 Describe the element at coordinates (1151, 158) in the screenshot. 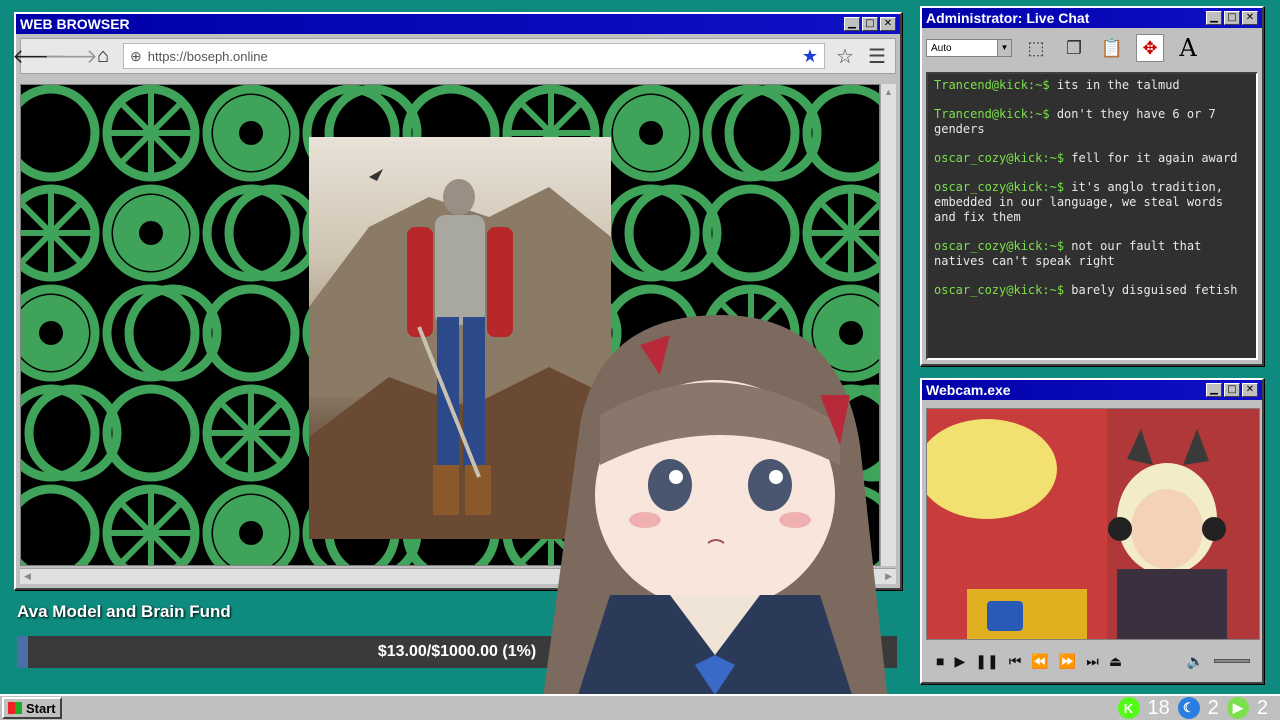

I see `chat-text: fell for it again award` at that location.